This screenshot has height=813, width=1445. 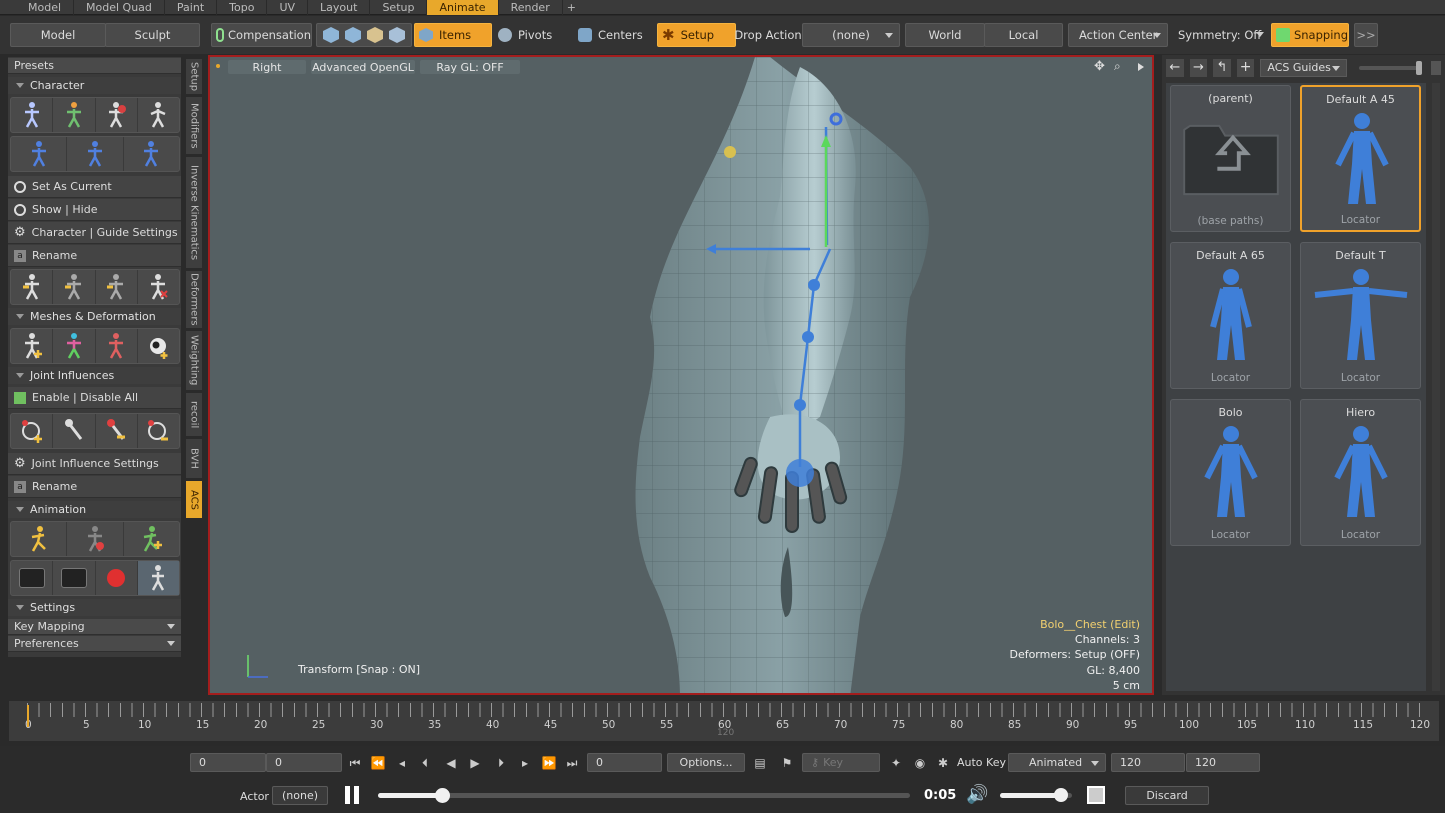 I want to click on lock-icon: ◉, so click(x=920, y=763).